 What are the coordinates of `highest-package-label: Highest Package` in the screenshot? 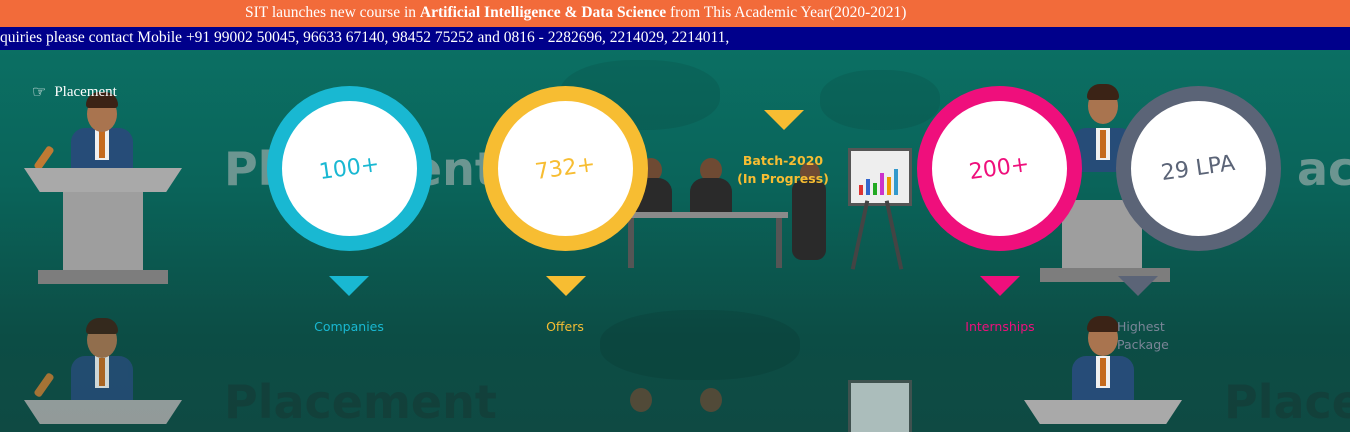 It's located at (1143, 336).